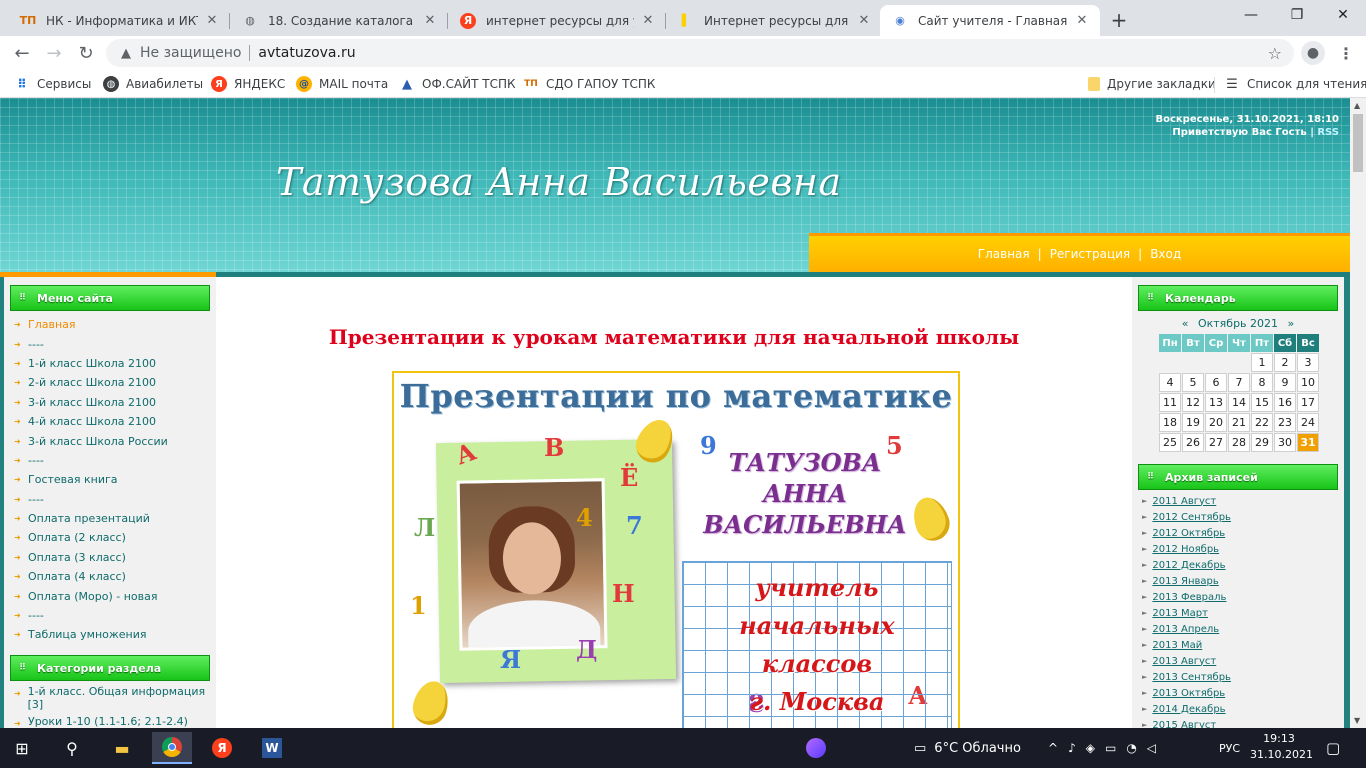 The width and height of the screenshot is (1366, 768). I want to click on archive-item: ► 2013 Февраль, so click(1186, 597).